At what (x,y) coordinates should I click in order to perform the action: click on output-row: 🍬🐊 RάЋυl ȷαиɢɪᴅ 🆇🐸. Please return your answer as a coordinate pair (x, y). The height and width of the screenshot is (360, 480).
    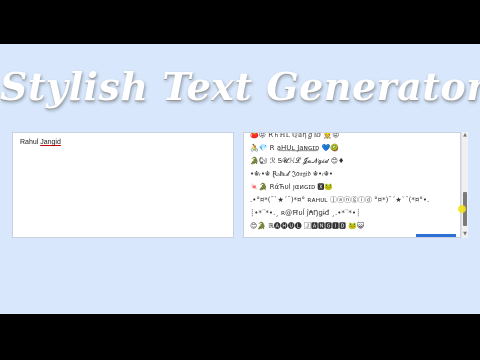
    Looking at the image, I should click on (355, 187).